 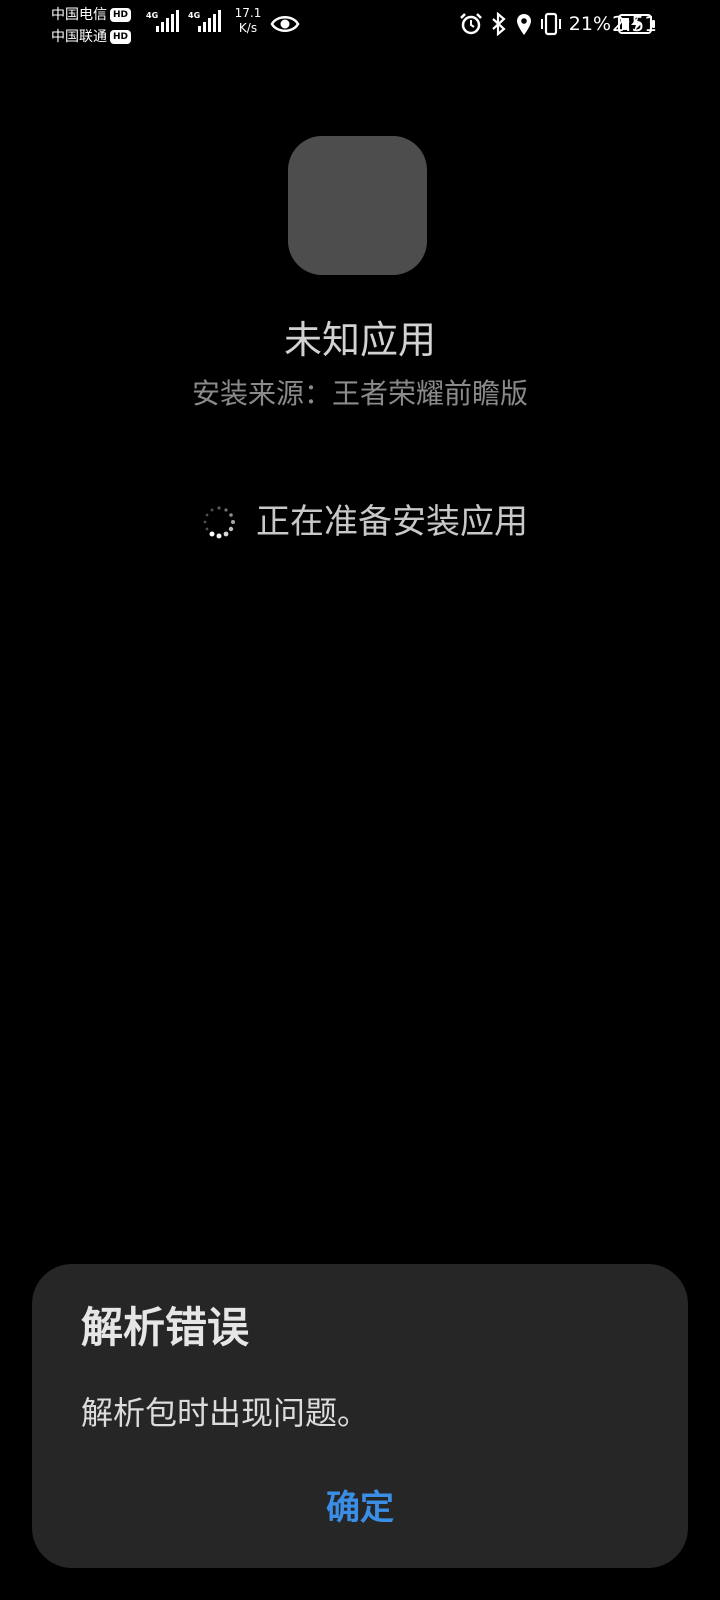 What do you see at coordinates (225, 1413) in the screenshot?
I see `dialog-message: 解析包时出现问题。` at bounding box center [225, 1413].